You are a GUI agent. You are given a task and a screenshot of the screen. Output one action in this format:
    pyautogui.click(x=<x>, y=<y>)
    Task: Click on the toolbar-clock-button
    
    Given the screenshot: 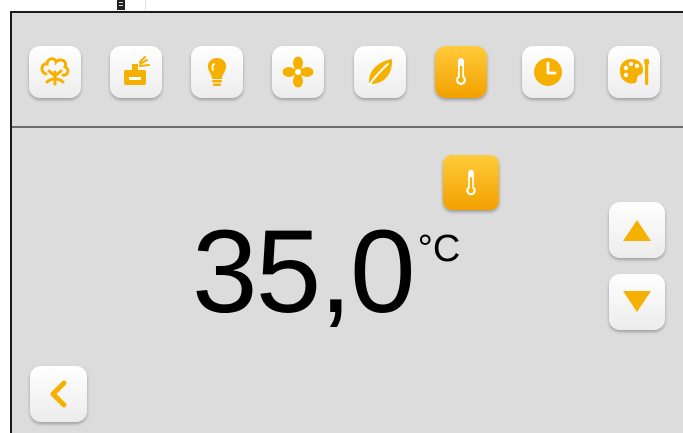 What is the action you would take?
    pyautogui.click(x=548, y=72)
    